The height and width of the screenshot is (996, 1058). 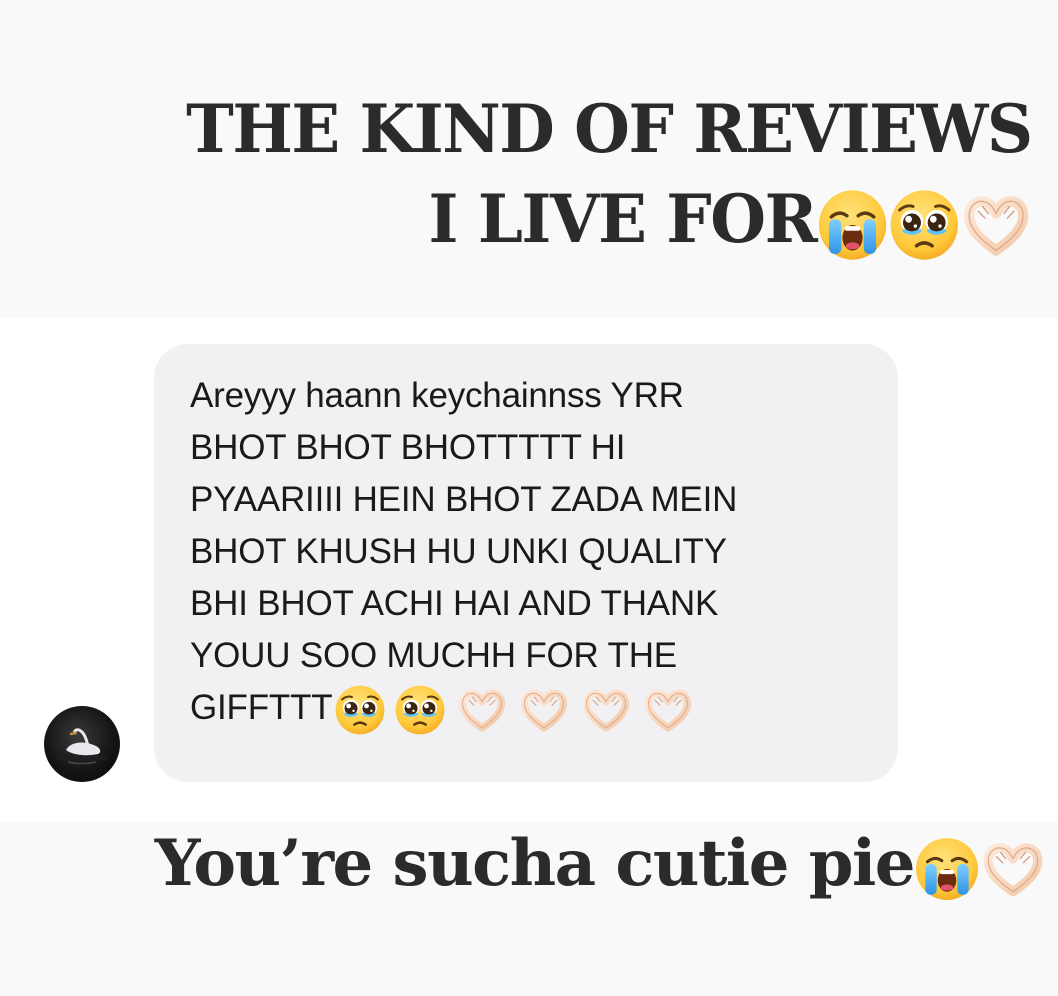 What do you see at coordinates (454, 603) in the screenshot?
I see `message-line: BHI BHOT ACHI HAI AND THANK` at bounding box center [454, 603].